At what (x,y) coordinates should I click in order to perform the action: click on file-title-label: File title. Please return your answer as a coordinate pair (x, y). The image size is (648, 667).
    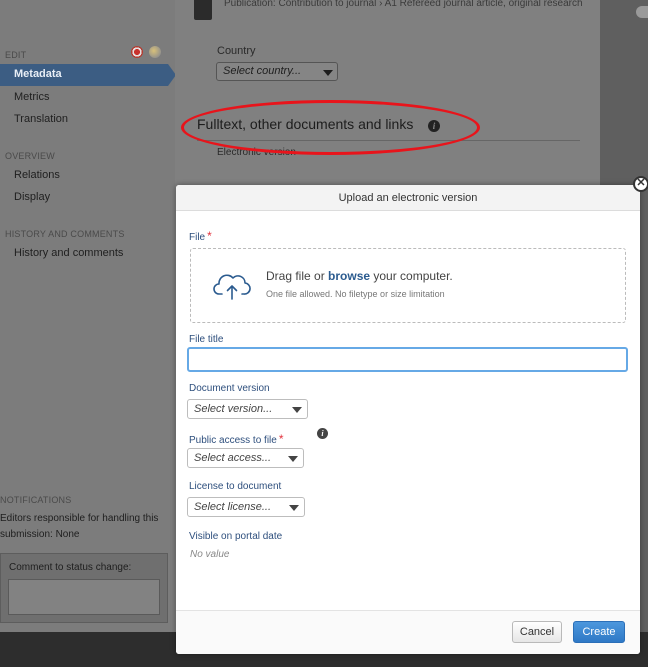
    Looking at the image, I should click on (206, 339).